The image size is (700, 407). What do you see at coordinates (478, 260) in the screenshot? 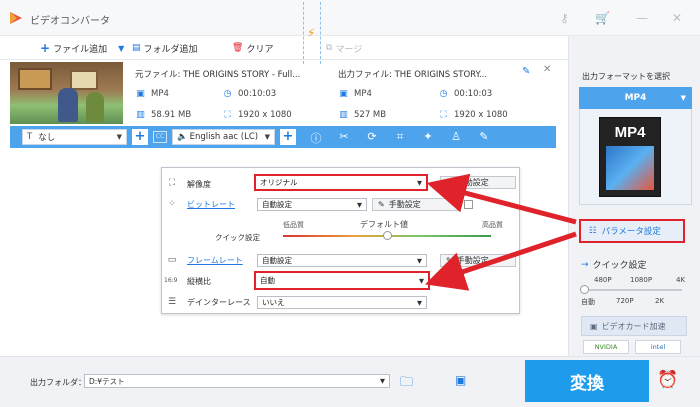
I see `framerate-manual-button: ✎ 手動設定` at bounding box center [478, 260].